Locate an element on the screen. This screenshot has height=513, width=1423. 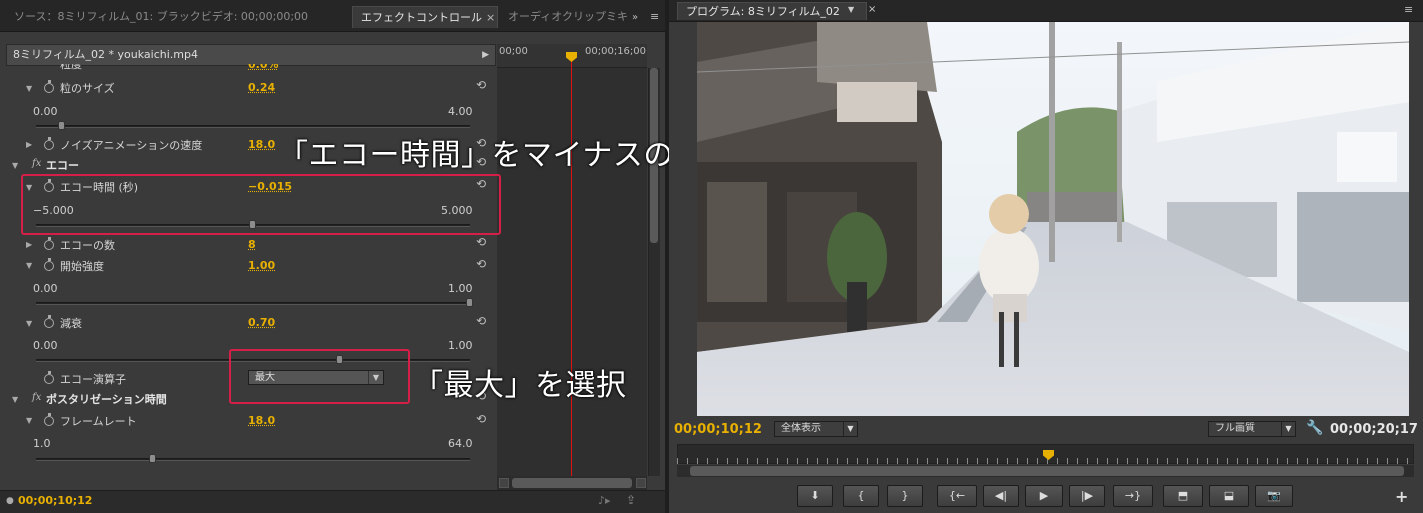
play-triangle-icon: ▶ is located at coordinates (485, 55).